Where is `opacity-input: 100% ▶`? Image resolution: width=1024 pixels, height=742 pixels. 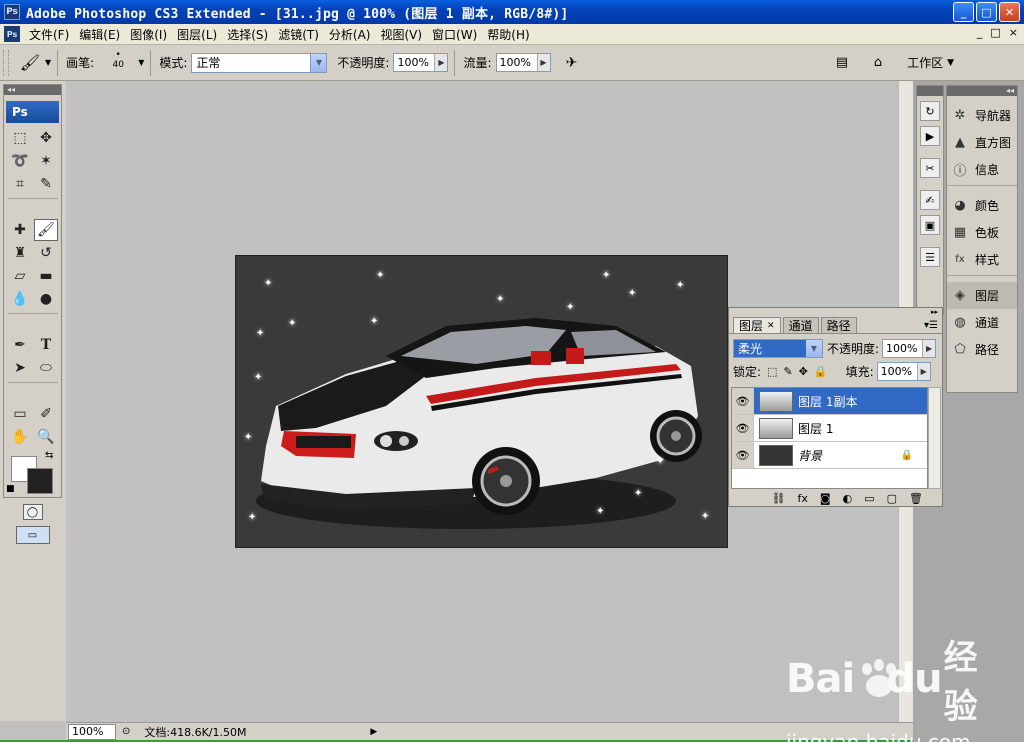
opacity-input: 100% ▶ is located at coordinates (421, 62).